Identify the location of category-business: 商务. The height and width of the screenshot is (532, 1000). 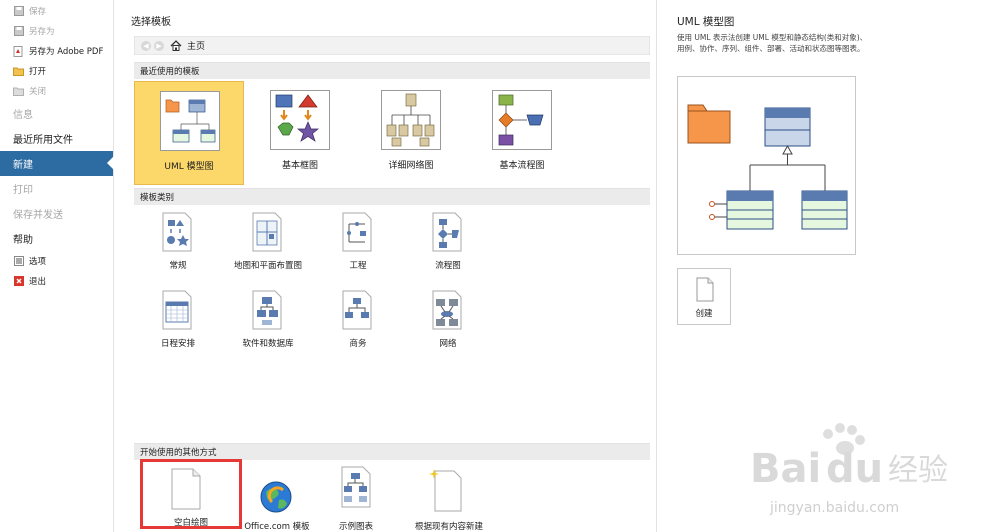
(358, 323).